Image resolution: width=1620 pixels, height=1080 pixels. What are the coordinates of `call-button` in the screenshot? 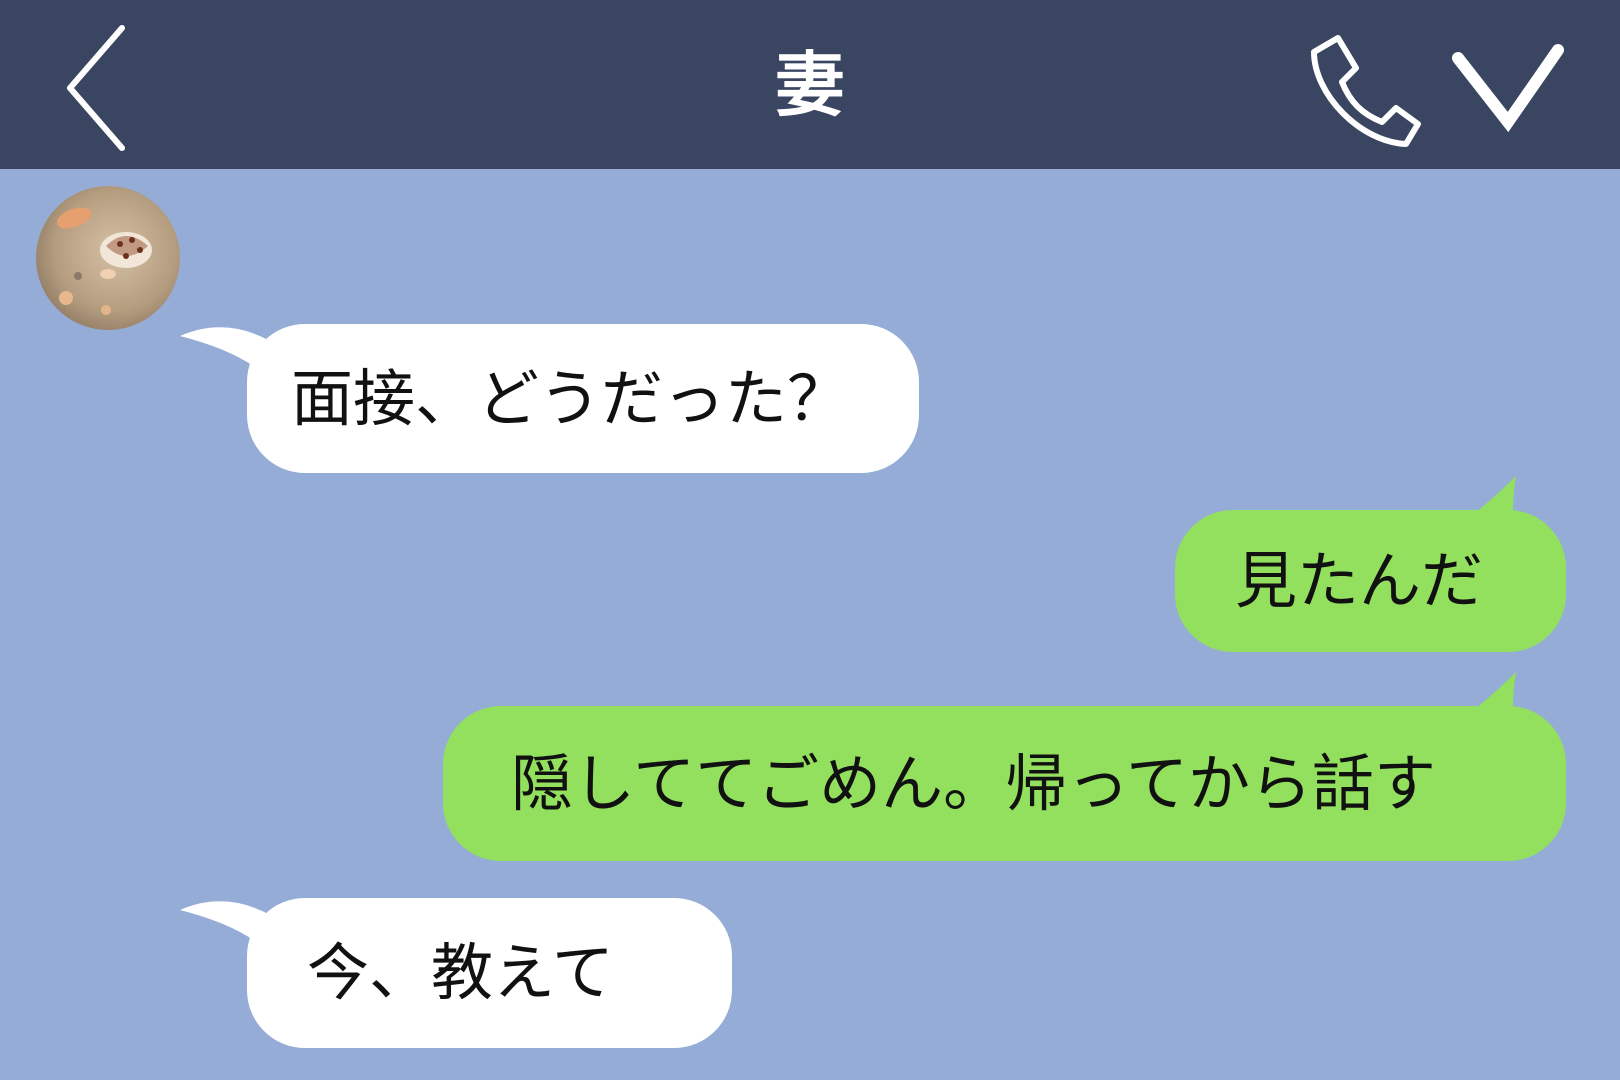 It's located at (1363, 89).